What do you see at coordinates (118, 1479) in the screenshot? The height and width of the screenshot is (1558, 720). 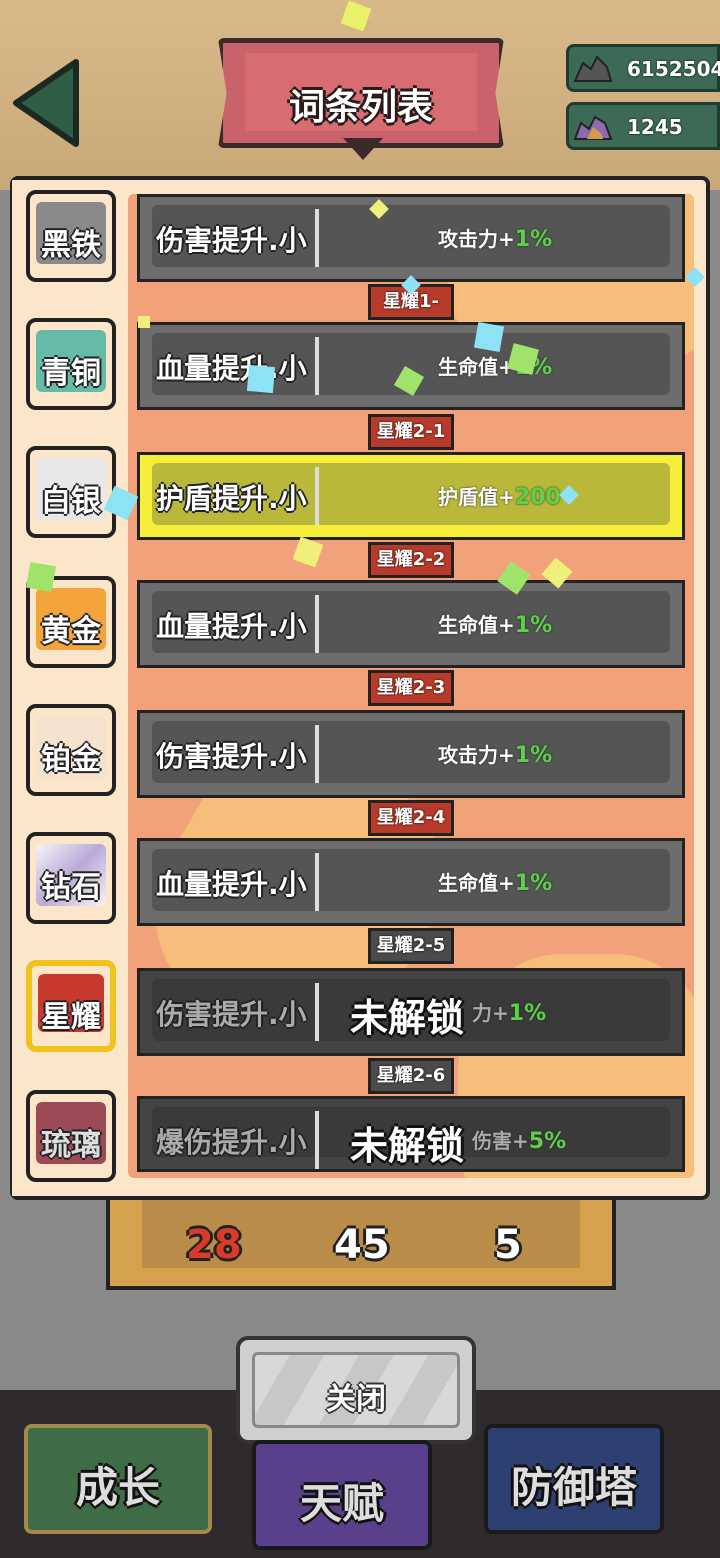 I see `tab-growth: 成长` at bounding box center [118, 1479].